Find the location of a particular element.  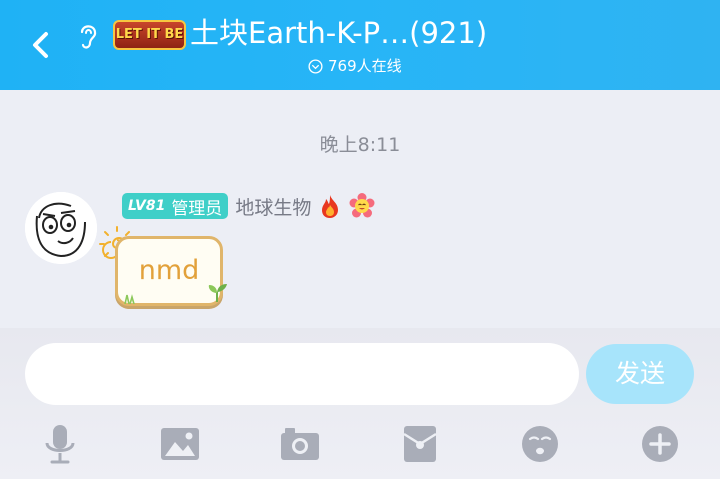

smiling-flower-icon is located at coordinates (362, 205).